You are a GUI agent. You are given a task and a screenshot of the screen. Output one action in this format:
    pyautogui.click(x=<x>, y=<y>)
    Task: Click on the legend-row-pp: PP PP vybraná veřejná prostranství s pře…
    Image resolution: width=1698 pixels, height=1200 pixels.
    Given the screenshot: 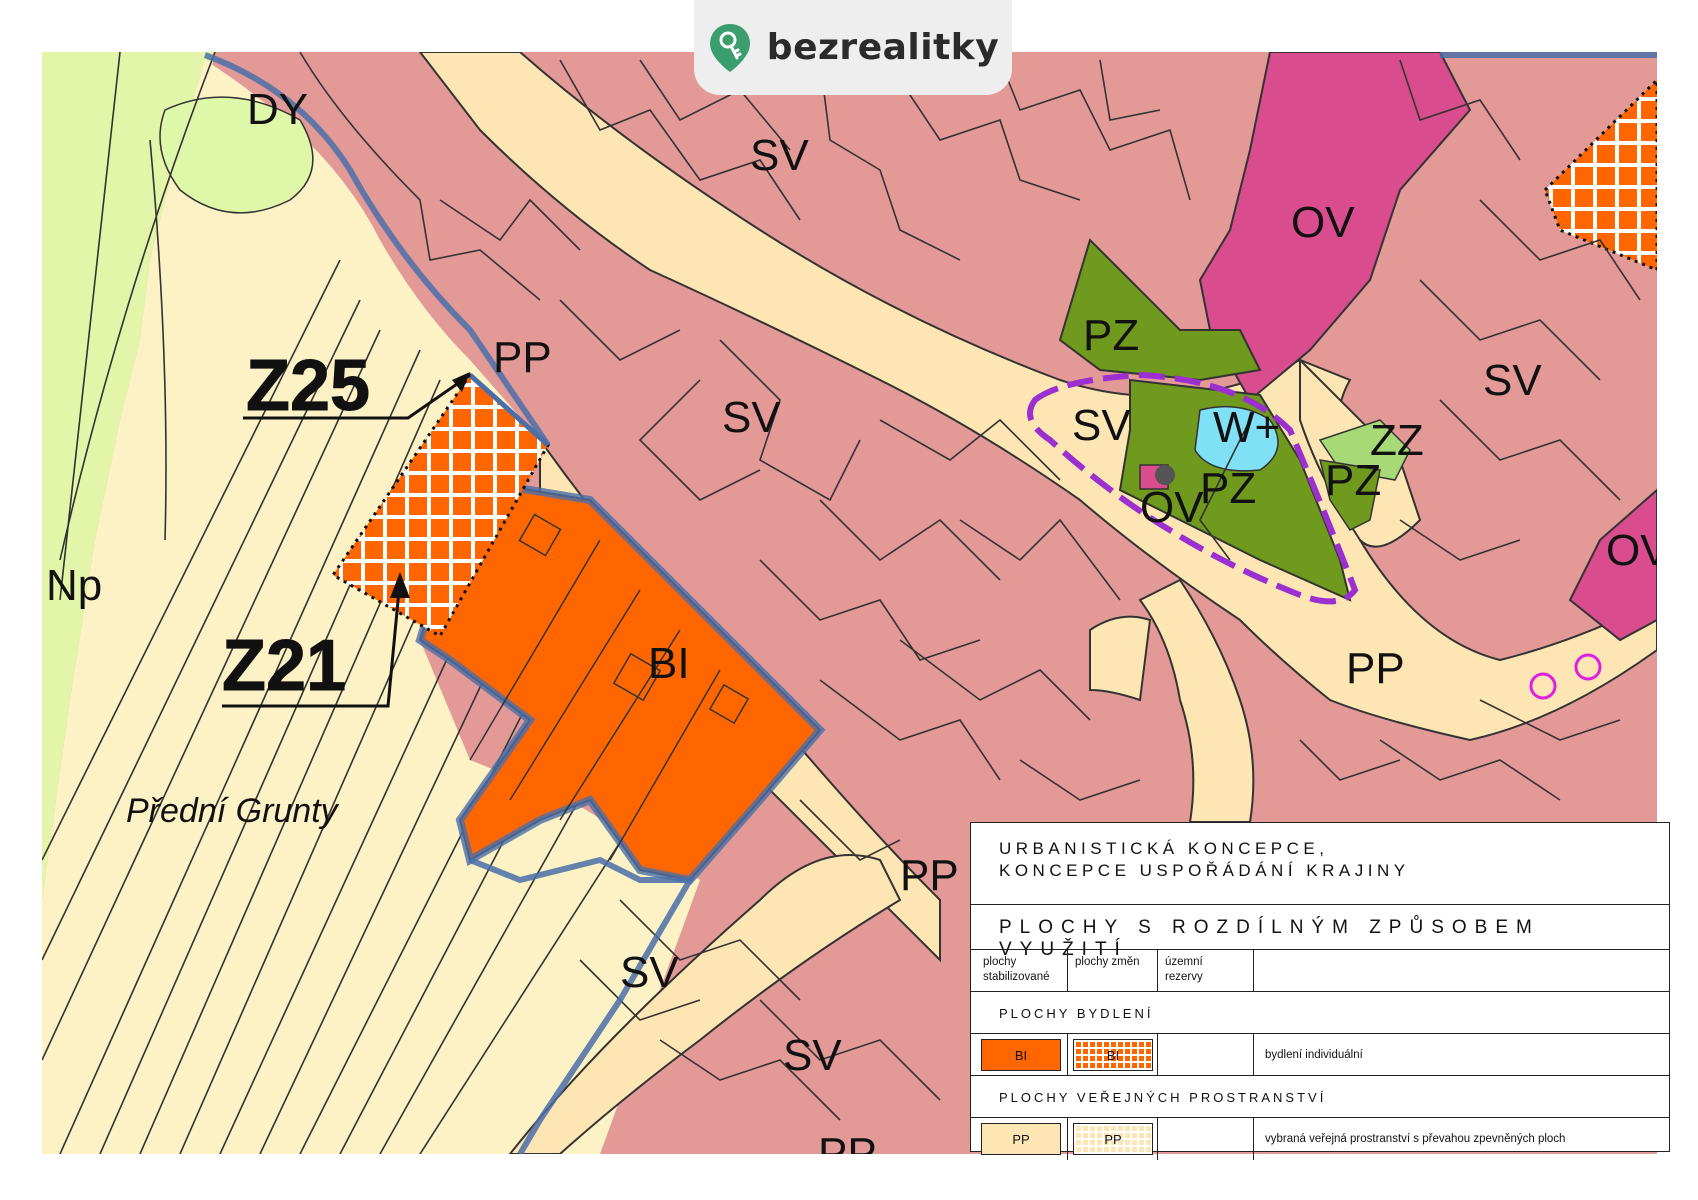 What is the action you would take?
    pyautogui.click(x=1320, y=1139)
    